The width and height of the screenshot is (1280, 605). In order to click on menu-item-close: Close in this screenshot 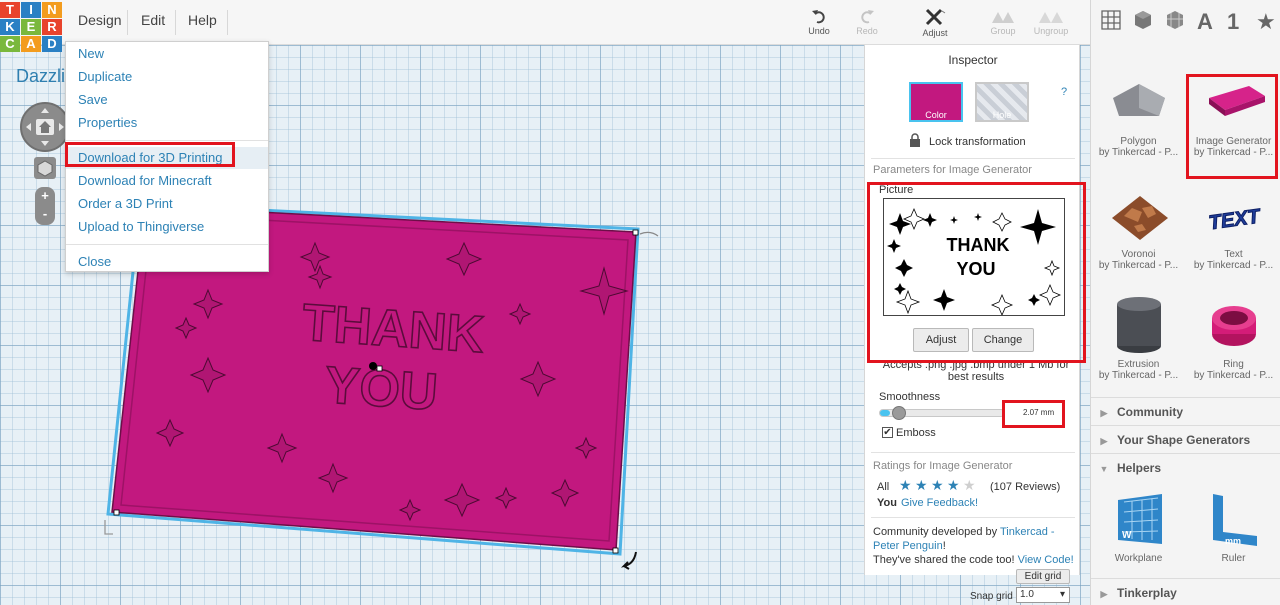, I will do `click(167, 262)`.